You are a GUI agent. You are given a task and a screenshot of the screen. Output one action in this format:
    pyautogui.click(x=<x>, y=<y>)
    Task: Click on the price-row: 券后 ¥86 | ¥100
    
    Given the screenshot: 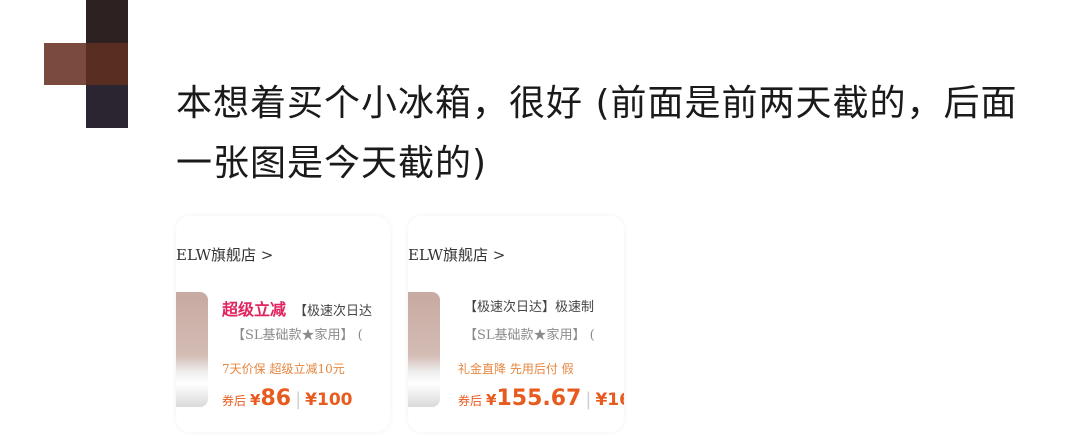 What is the action you would take?
    pyautogui.click(x=287, y=398)
    